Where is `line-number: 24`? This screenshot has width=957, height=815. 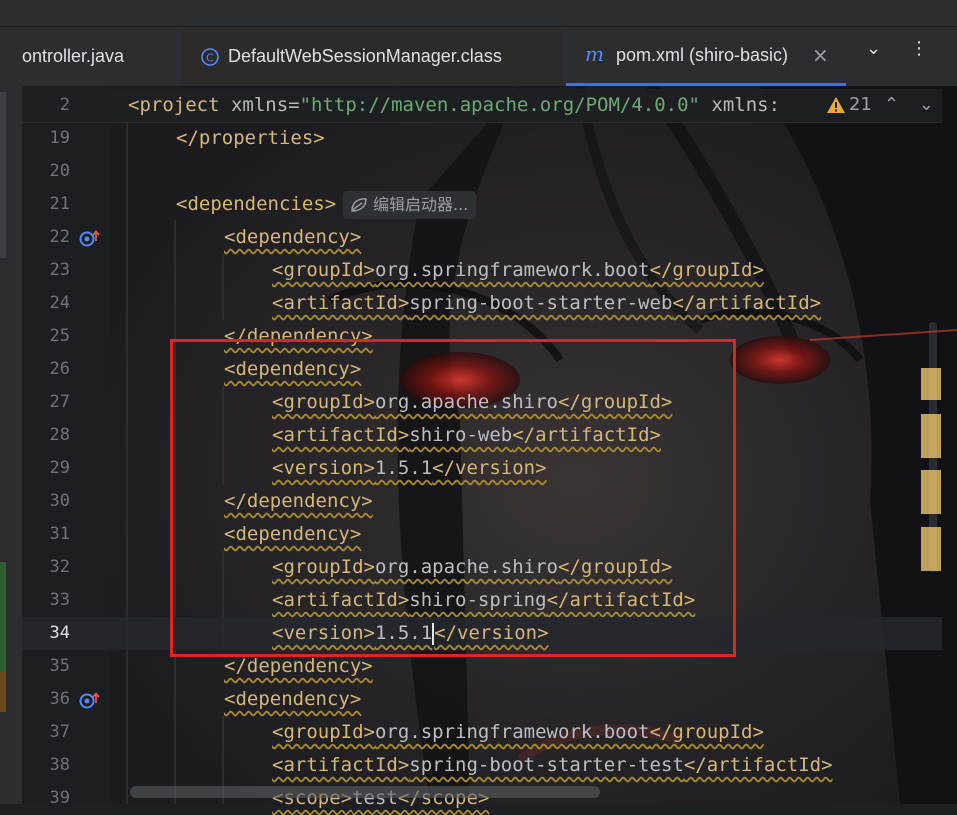
line-number: 24 is located at coordinates (59, 303).